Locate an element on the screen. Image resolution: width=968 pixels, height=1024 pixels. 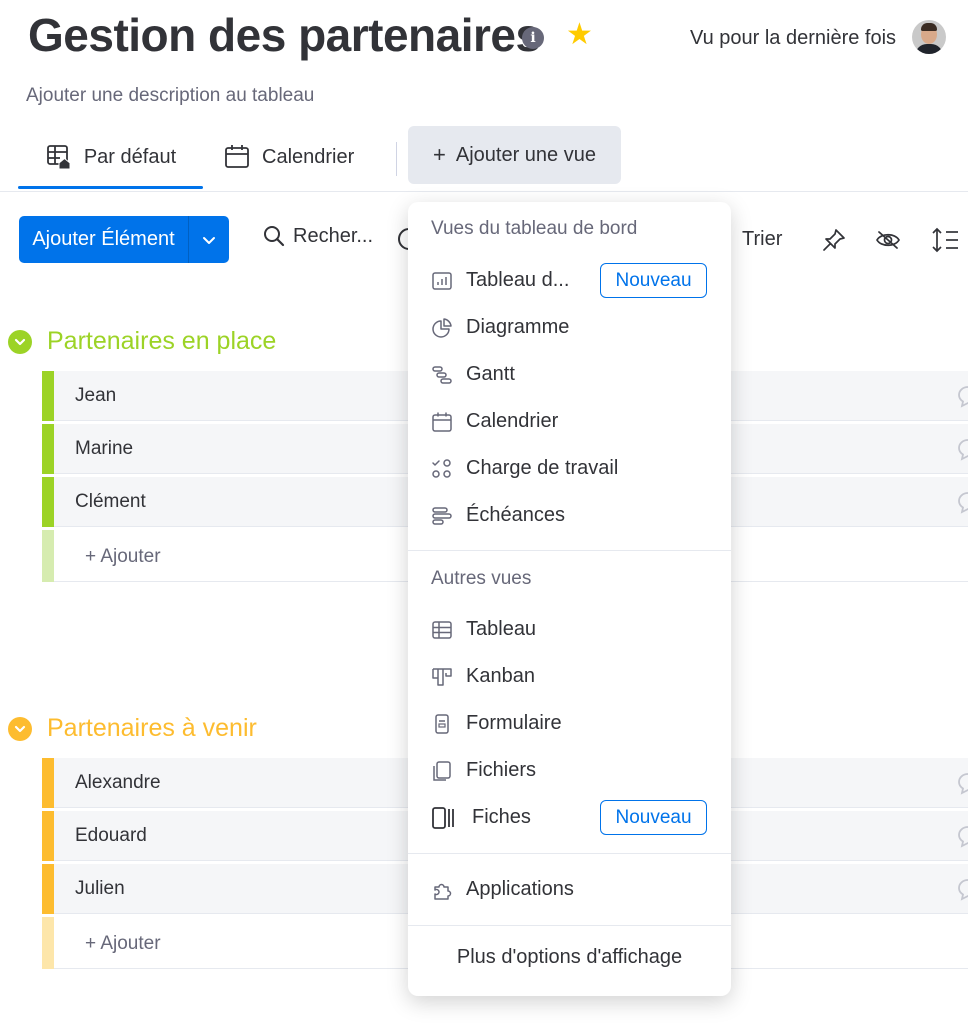
tab-calendar-label: Calendrier is located at coordinates (308, 156).